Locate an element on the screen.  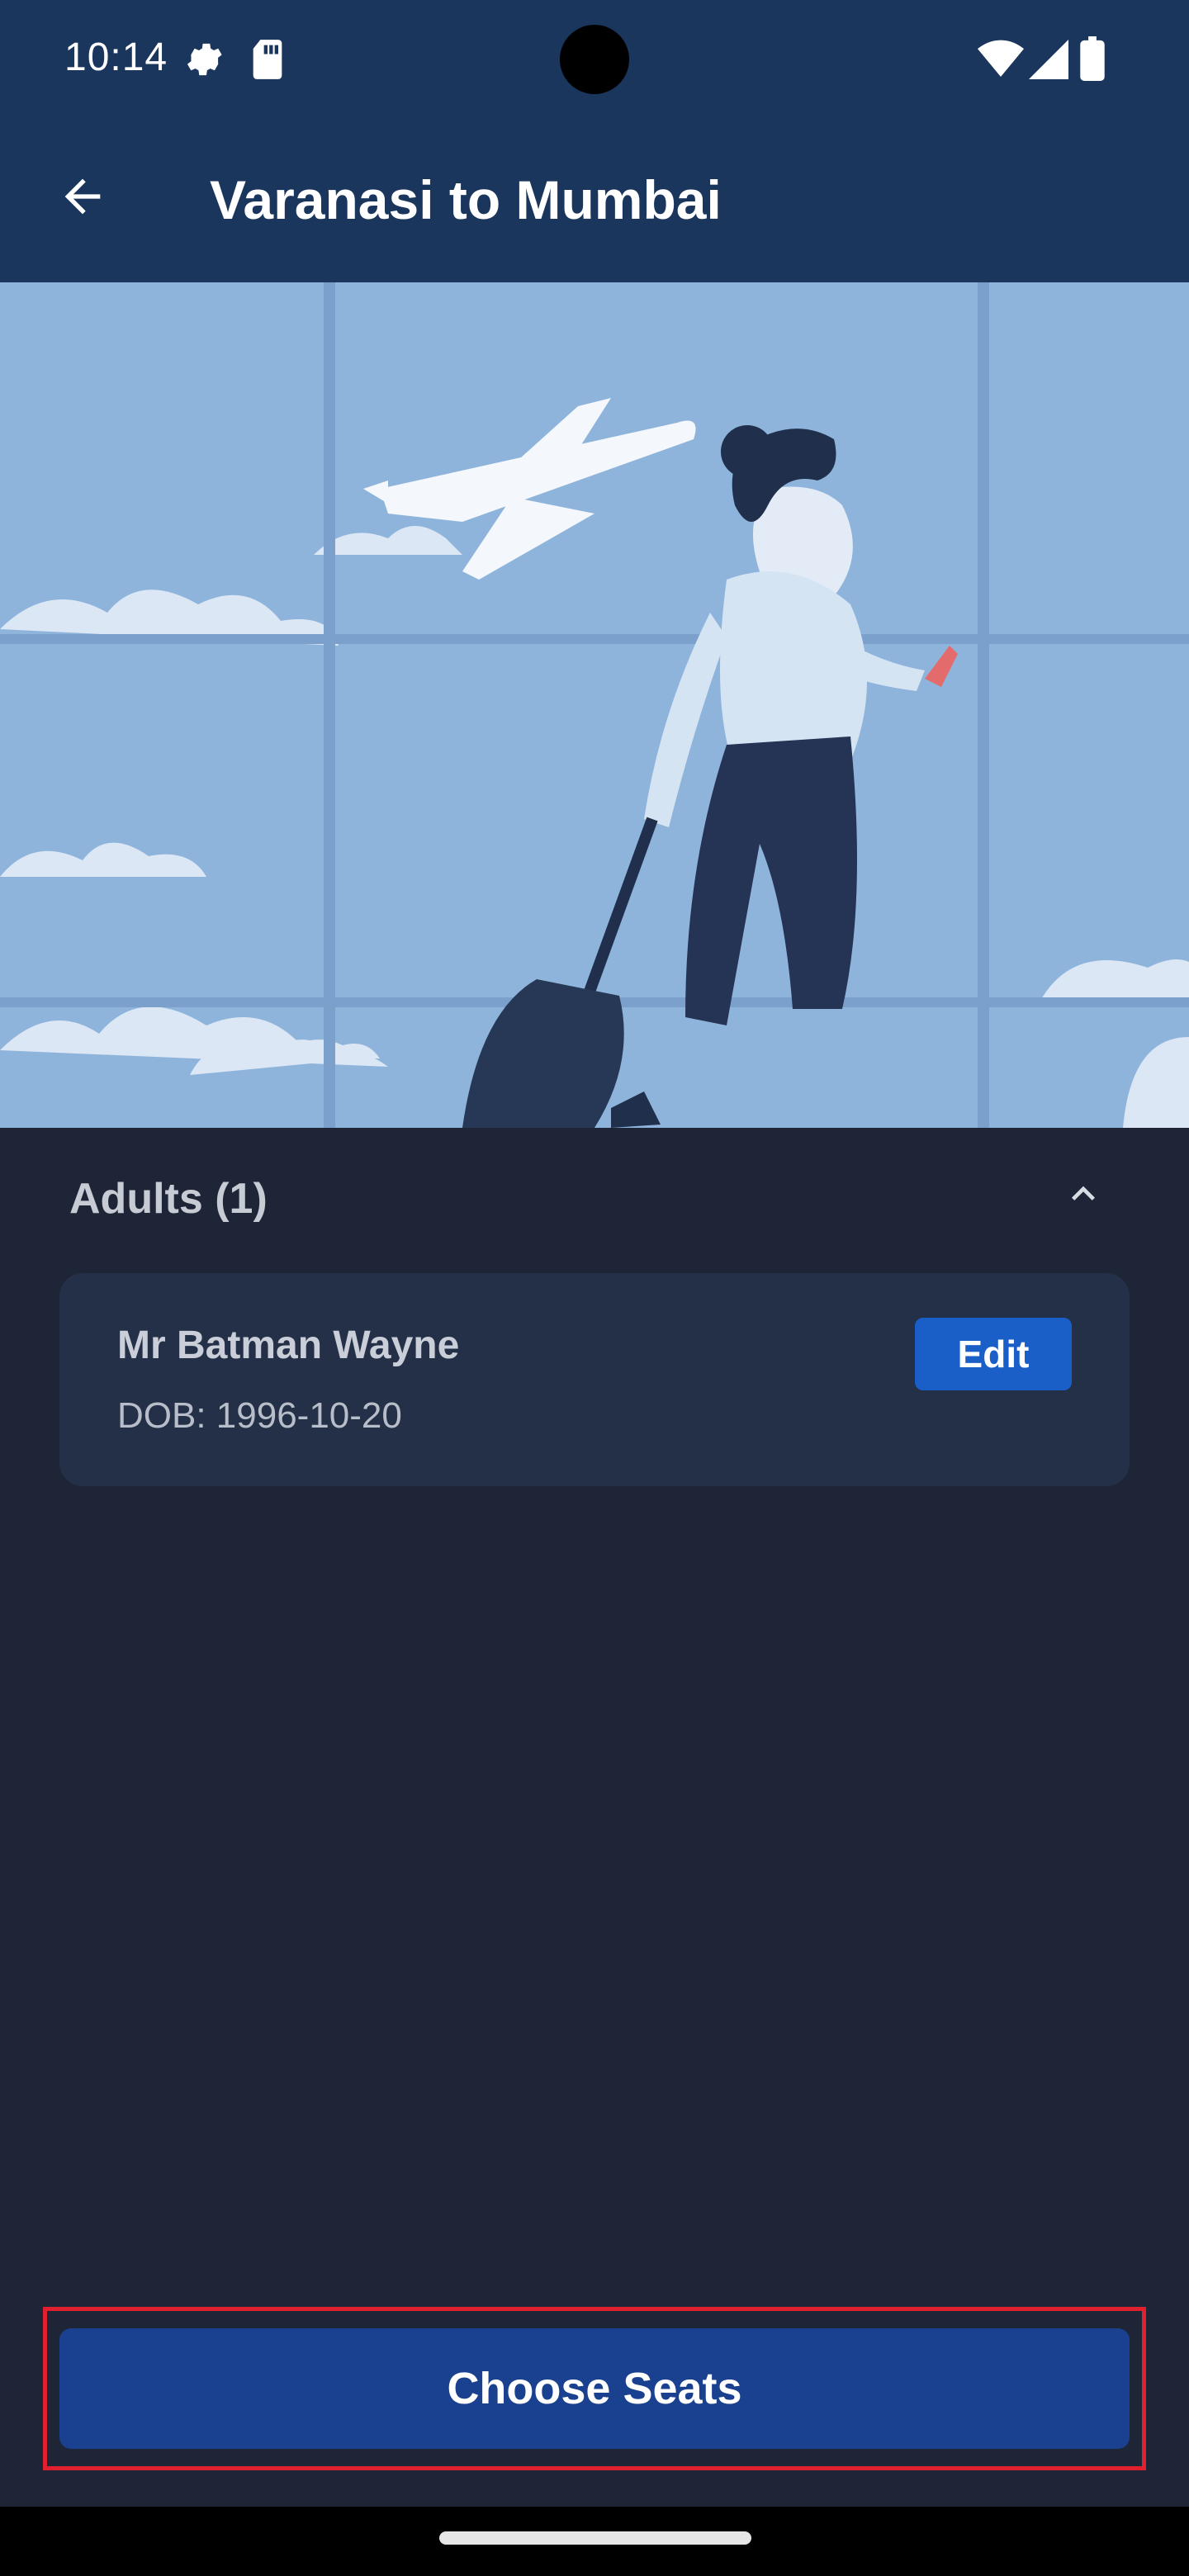
home-gesture-handle is located at coordinates (595, 2538).